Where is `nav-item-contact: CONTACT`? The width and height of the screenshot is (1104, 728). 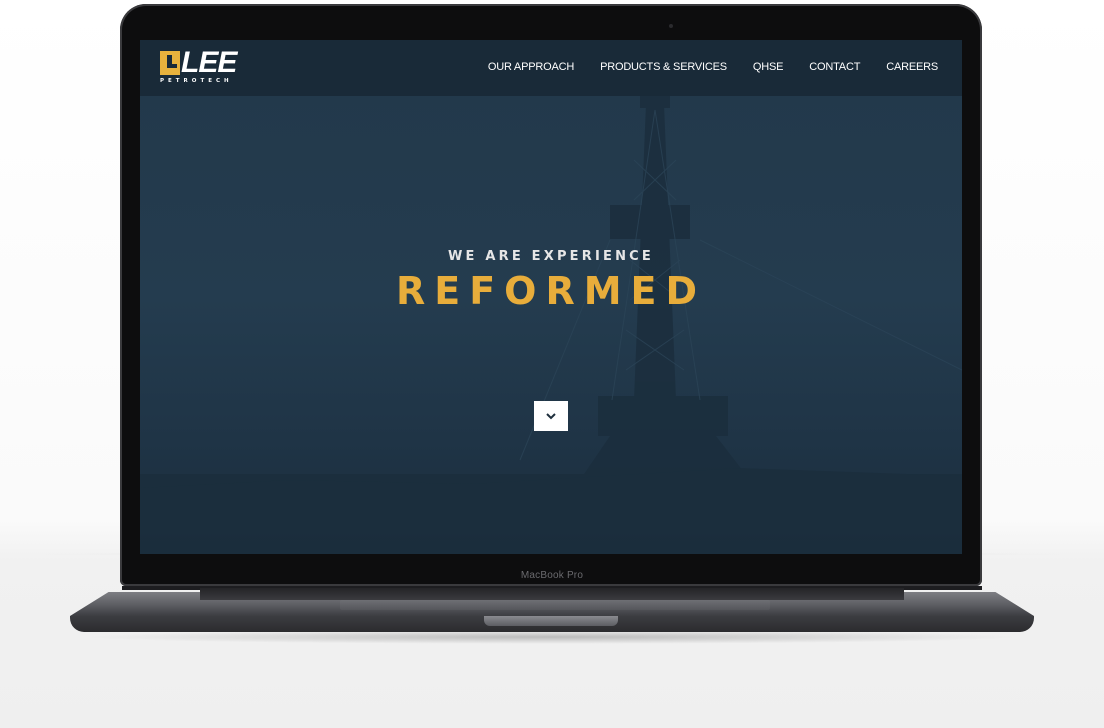 nav-item-contact: CONTACT is located at coordinates (834, 67).